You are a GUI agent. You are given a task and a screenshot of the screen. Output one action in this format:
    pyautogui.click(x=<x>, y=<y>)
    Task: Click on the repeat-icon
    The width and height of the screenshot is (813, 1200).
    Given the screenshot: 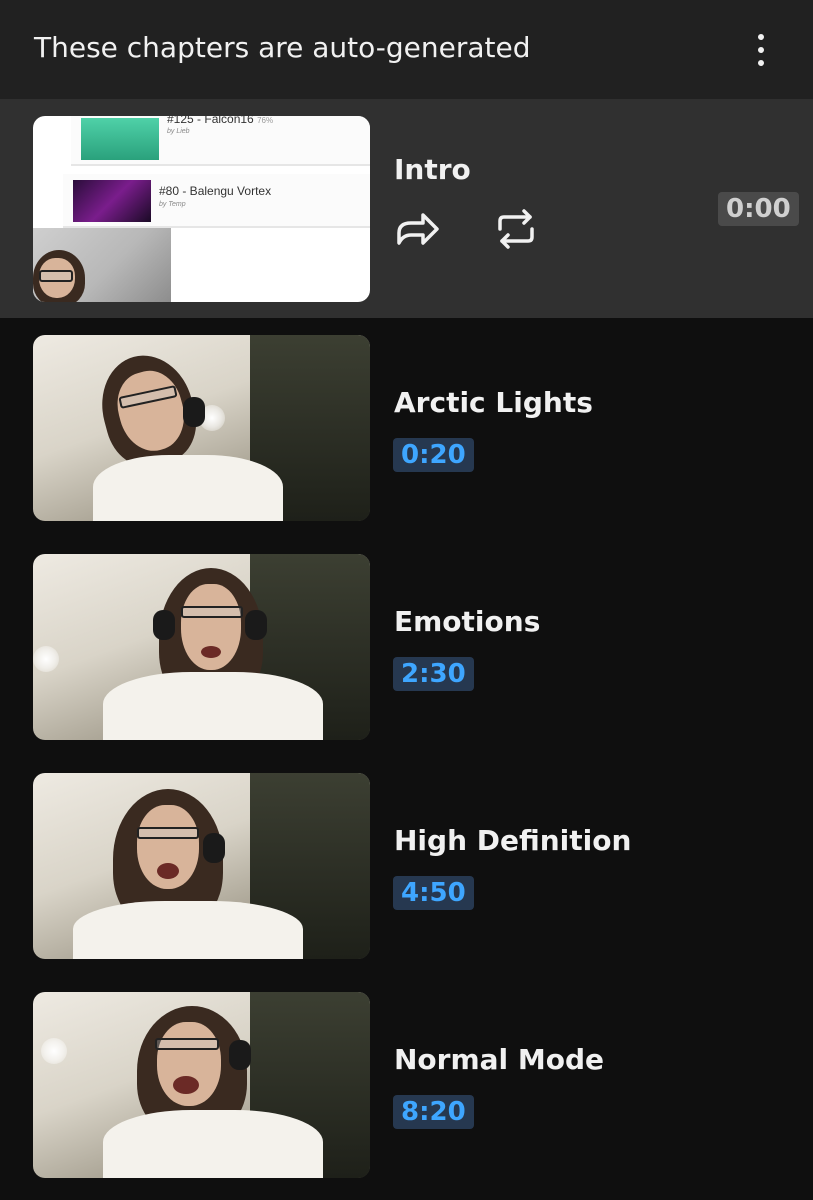 What is the action you would take?
    pyautogui.click(x=516, y=229)
    